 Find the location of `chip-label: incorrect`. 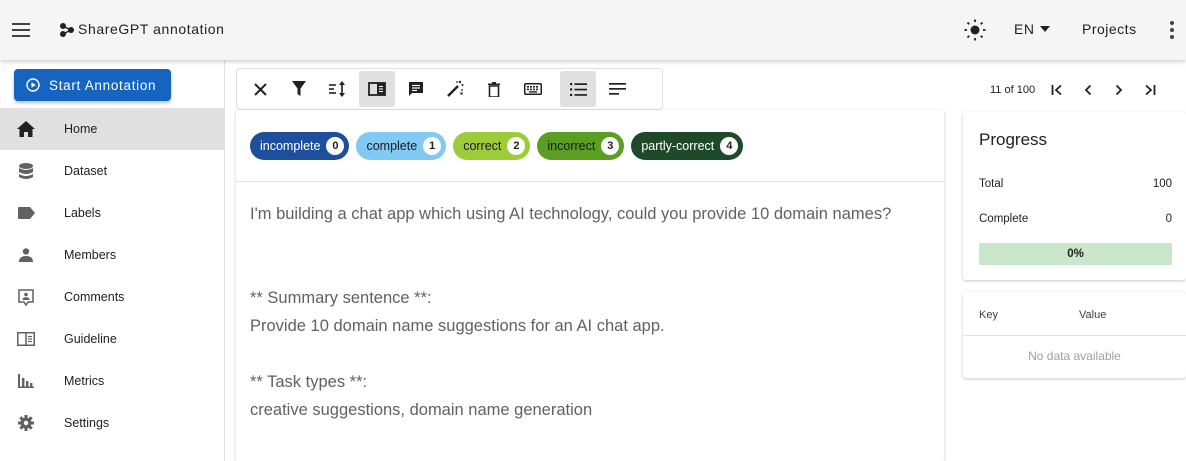

chip-label: incorrect is located at coordinates (571, 146).